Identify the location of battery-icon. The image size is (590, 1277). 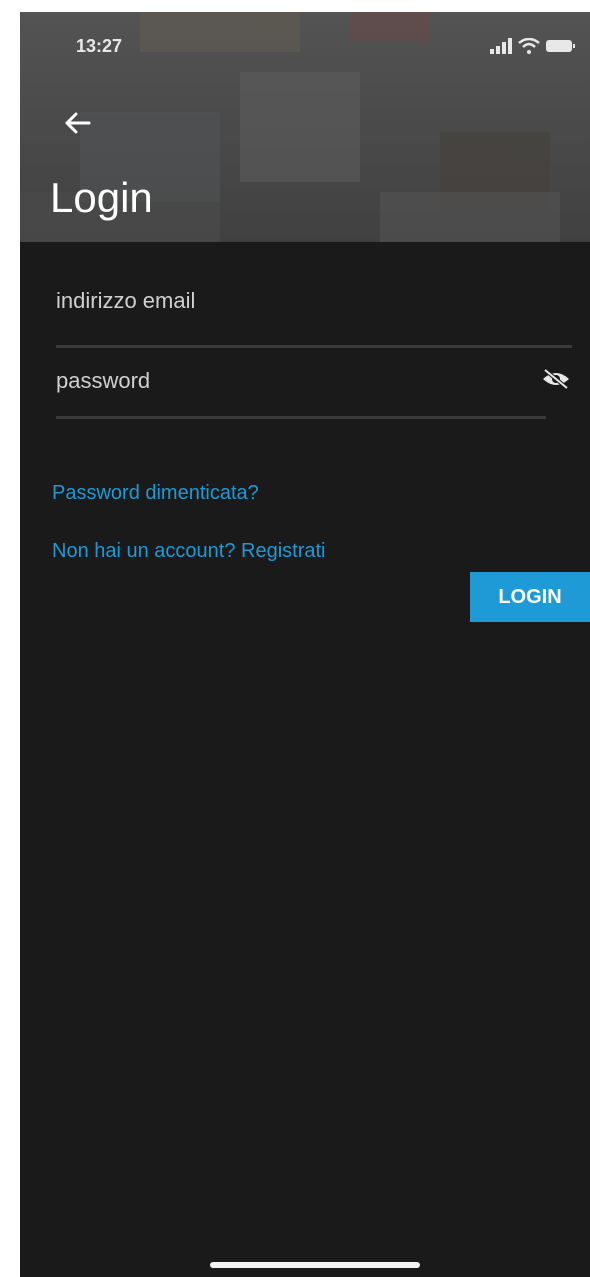
(561, 48).